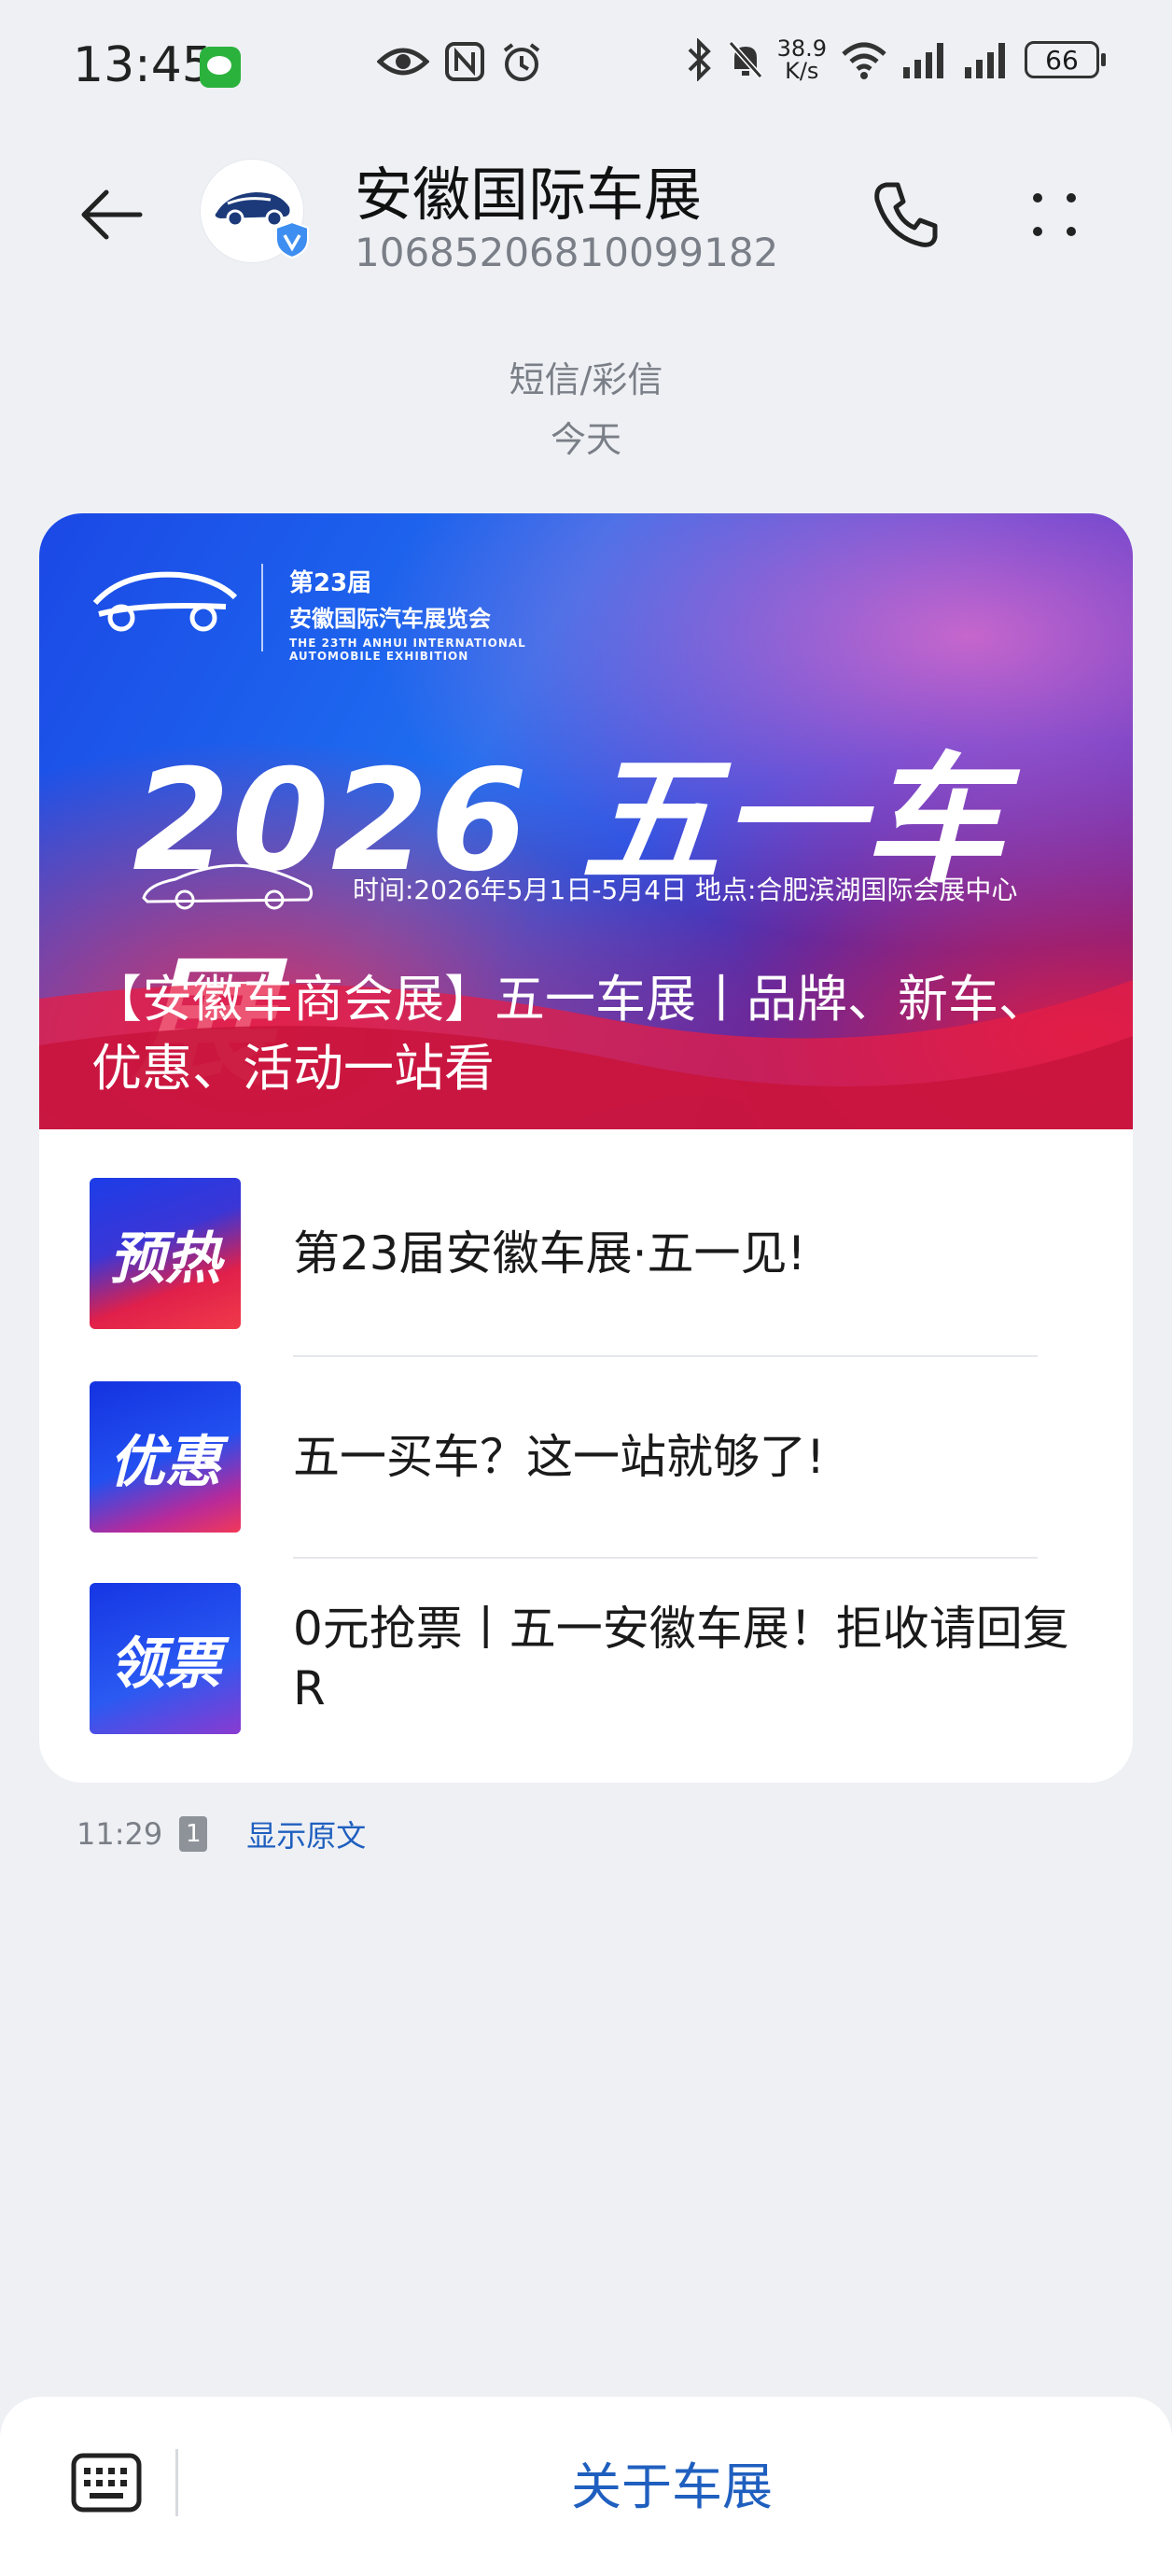  Describe the element at coordinates (165, 1658) in the screenshot. I see `item-thumbnail: 领票` at that location.